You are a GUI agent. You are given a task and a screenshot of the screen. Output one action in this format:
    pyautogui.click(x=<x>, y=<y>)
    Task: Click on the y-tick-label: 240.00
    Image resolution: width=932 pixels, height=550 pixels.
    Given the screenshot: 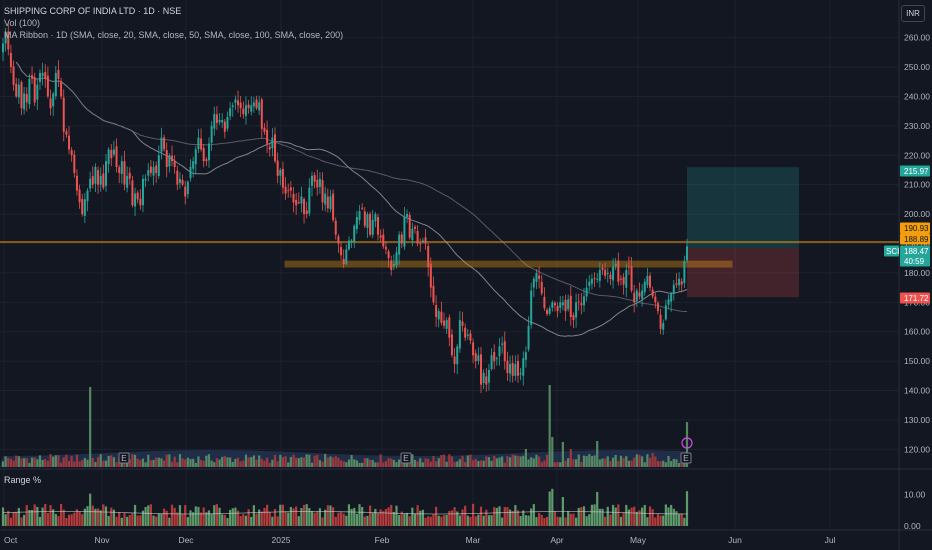 What is the action you would take?
    pyautogui.click(x=917, y=96)
    